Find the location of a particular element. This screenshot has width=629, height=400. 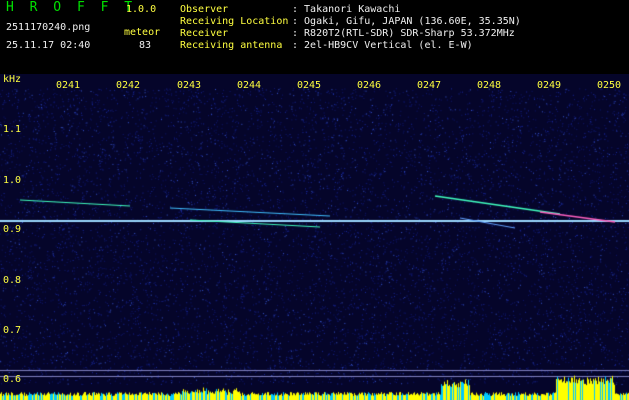

location-label: Receiving Location is located at coordinates (234, 21).